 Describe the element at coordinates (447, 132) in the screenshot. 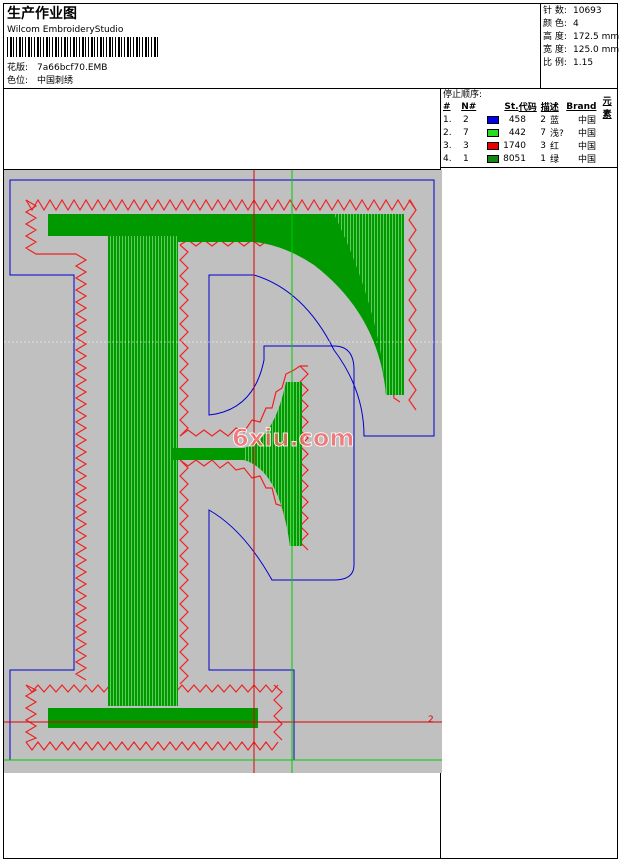

I see `row-index: 2.` at that location.